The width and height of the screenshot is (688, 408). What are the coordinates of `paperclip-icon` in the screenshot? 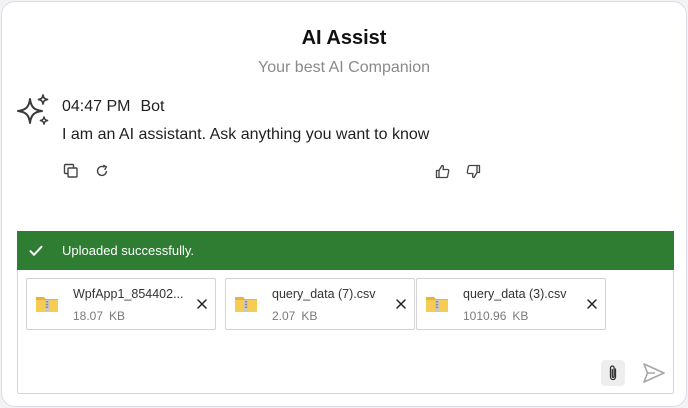 It's located at (613, 373).